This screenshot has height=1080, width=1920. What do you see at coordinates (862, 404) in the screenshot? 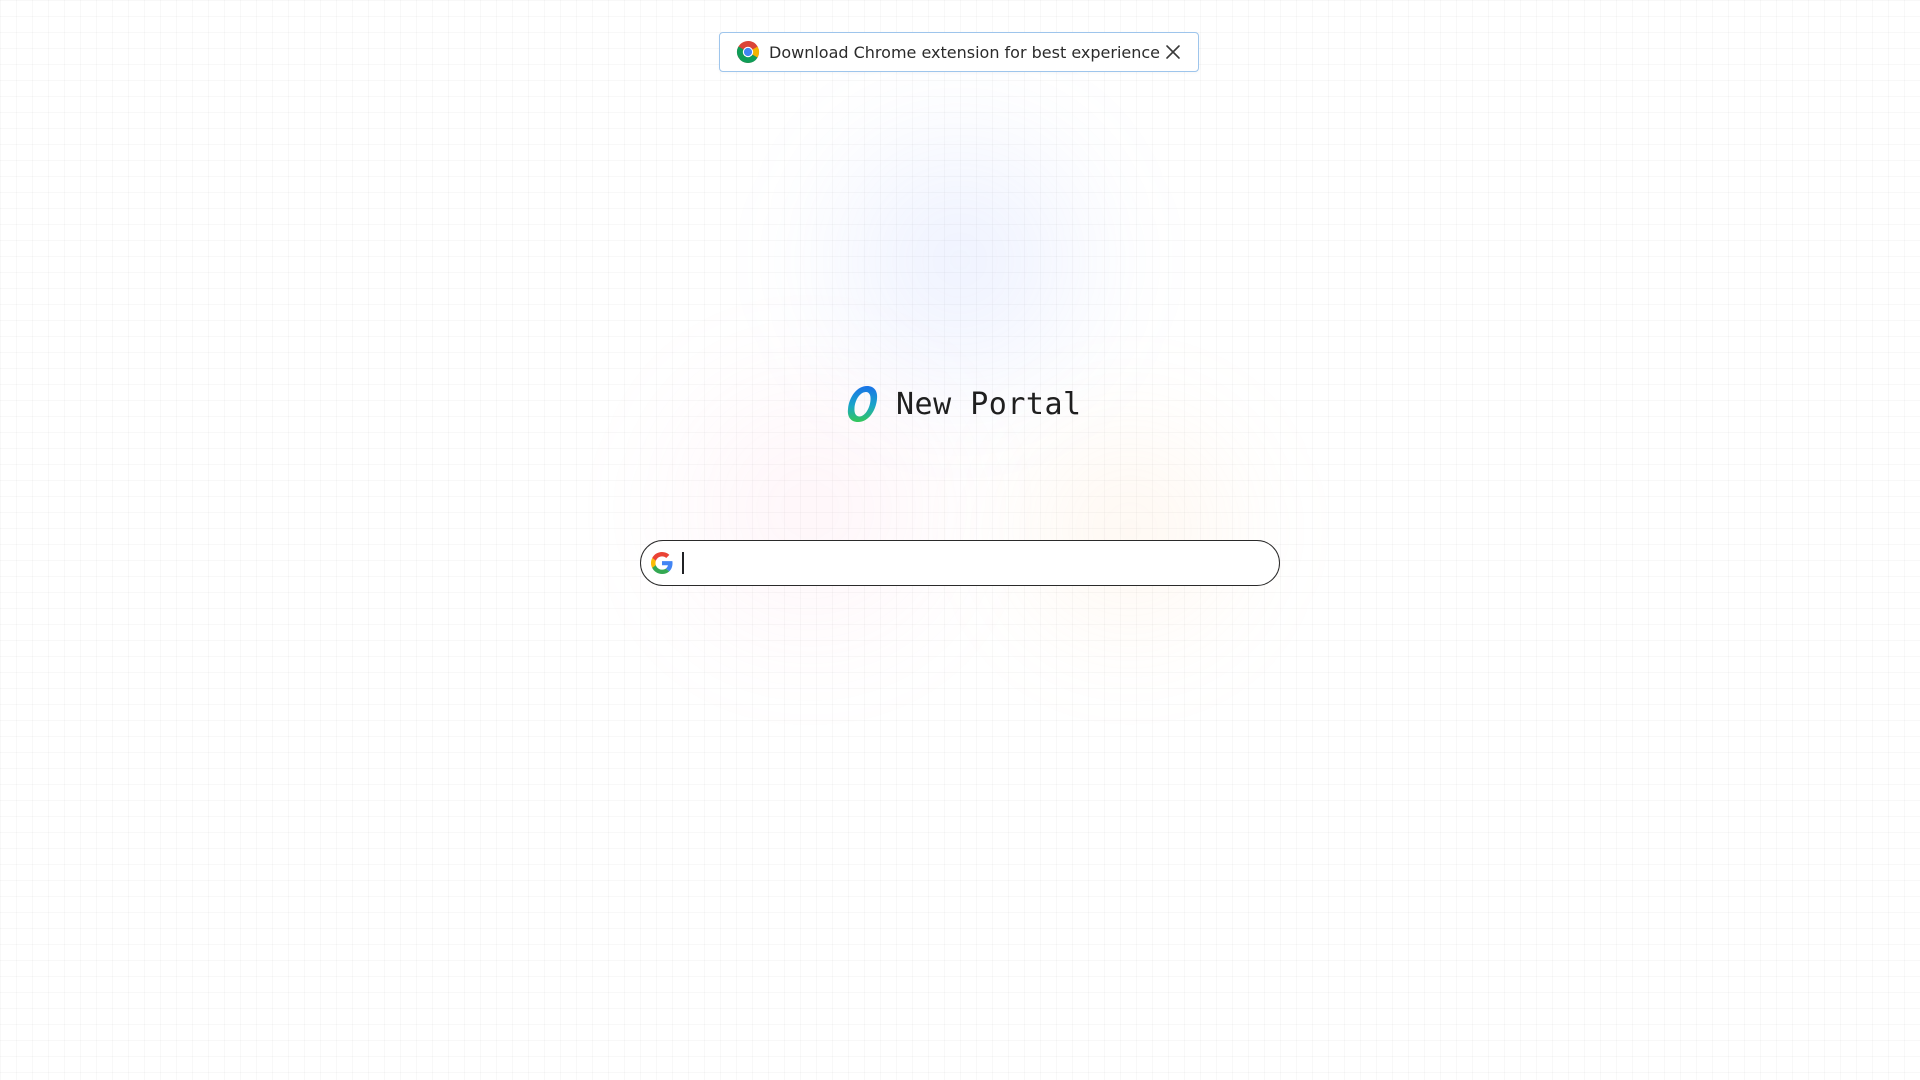
I see `portal-logo-icon` at bounding box center [862, 404].